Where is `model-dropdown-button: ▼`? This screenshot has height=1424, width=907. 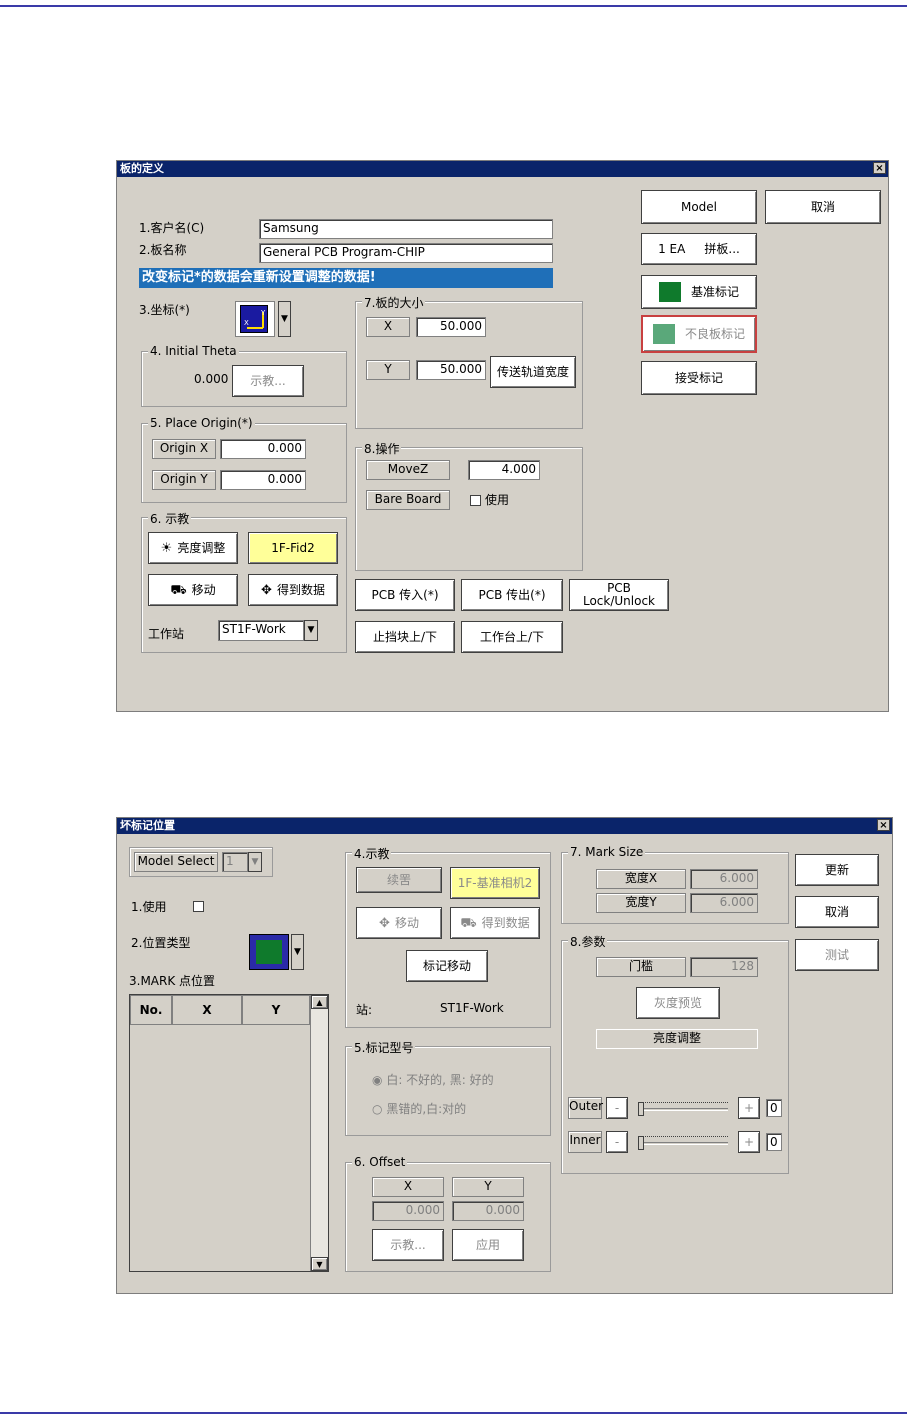 model-dropdown-button: ▼ is located at coordinates (255, 862).